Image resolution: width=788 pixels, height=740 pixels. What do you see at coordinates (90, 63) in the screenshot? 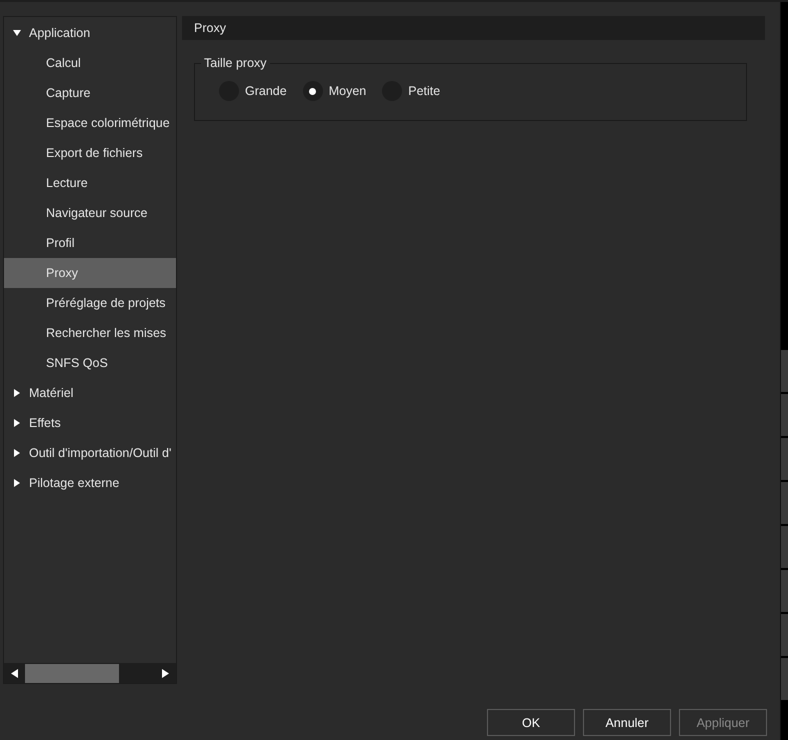
I see `tree-item: Calcul` at bounding box center [90, 63].